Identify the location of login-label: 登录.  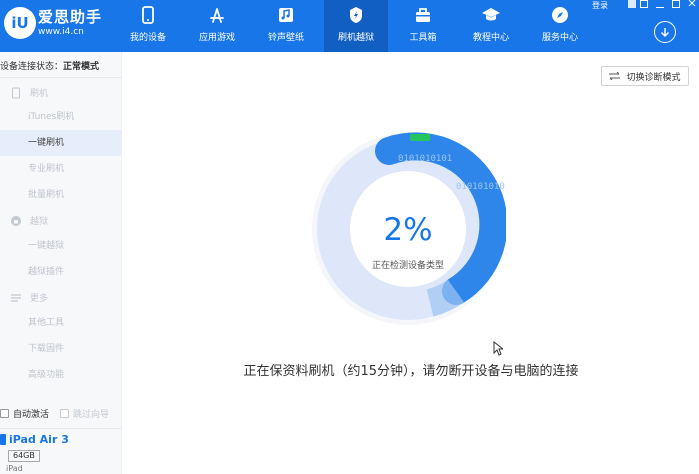
(600, 5).